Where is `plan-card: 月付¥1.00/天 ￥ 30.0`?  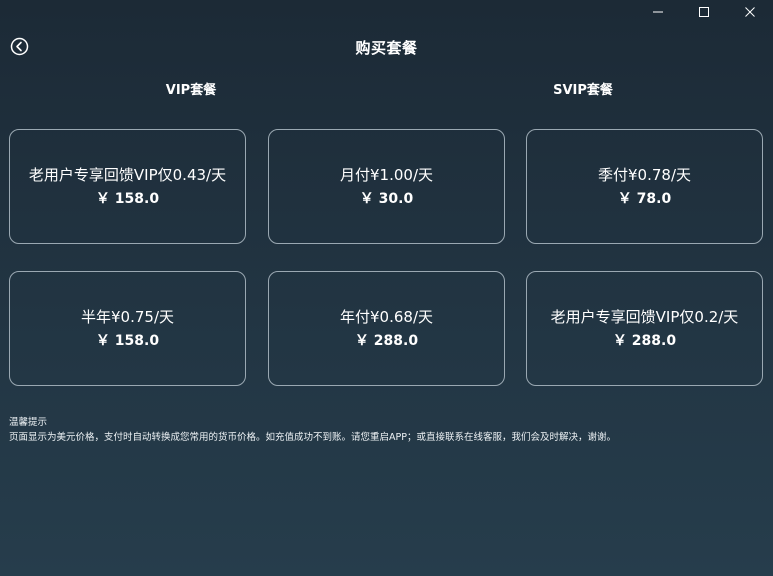 plan-card: 月付¥1.00/天 ￥ 30.0 is located at coordinates (386, 186).